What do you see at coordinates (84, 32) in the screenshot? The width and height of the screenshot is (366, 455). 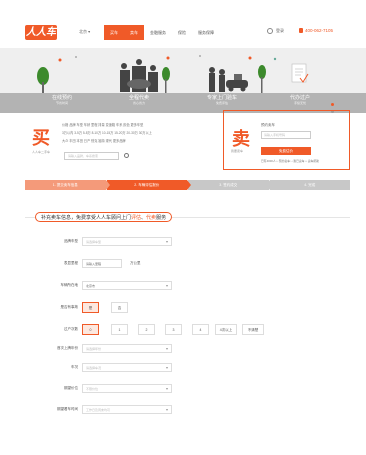 I see `city-selector: 北京 ▾` at bounding box center [84, 32].